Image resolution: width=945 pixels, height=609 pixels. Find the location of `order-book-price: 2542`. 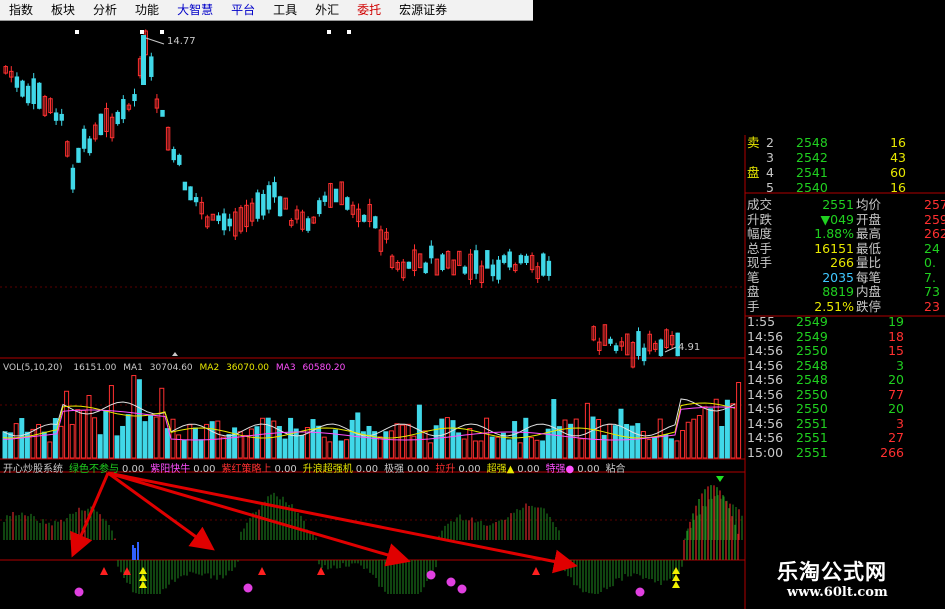

order-book-price: 2542 is located at coordinates (812, 157).